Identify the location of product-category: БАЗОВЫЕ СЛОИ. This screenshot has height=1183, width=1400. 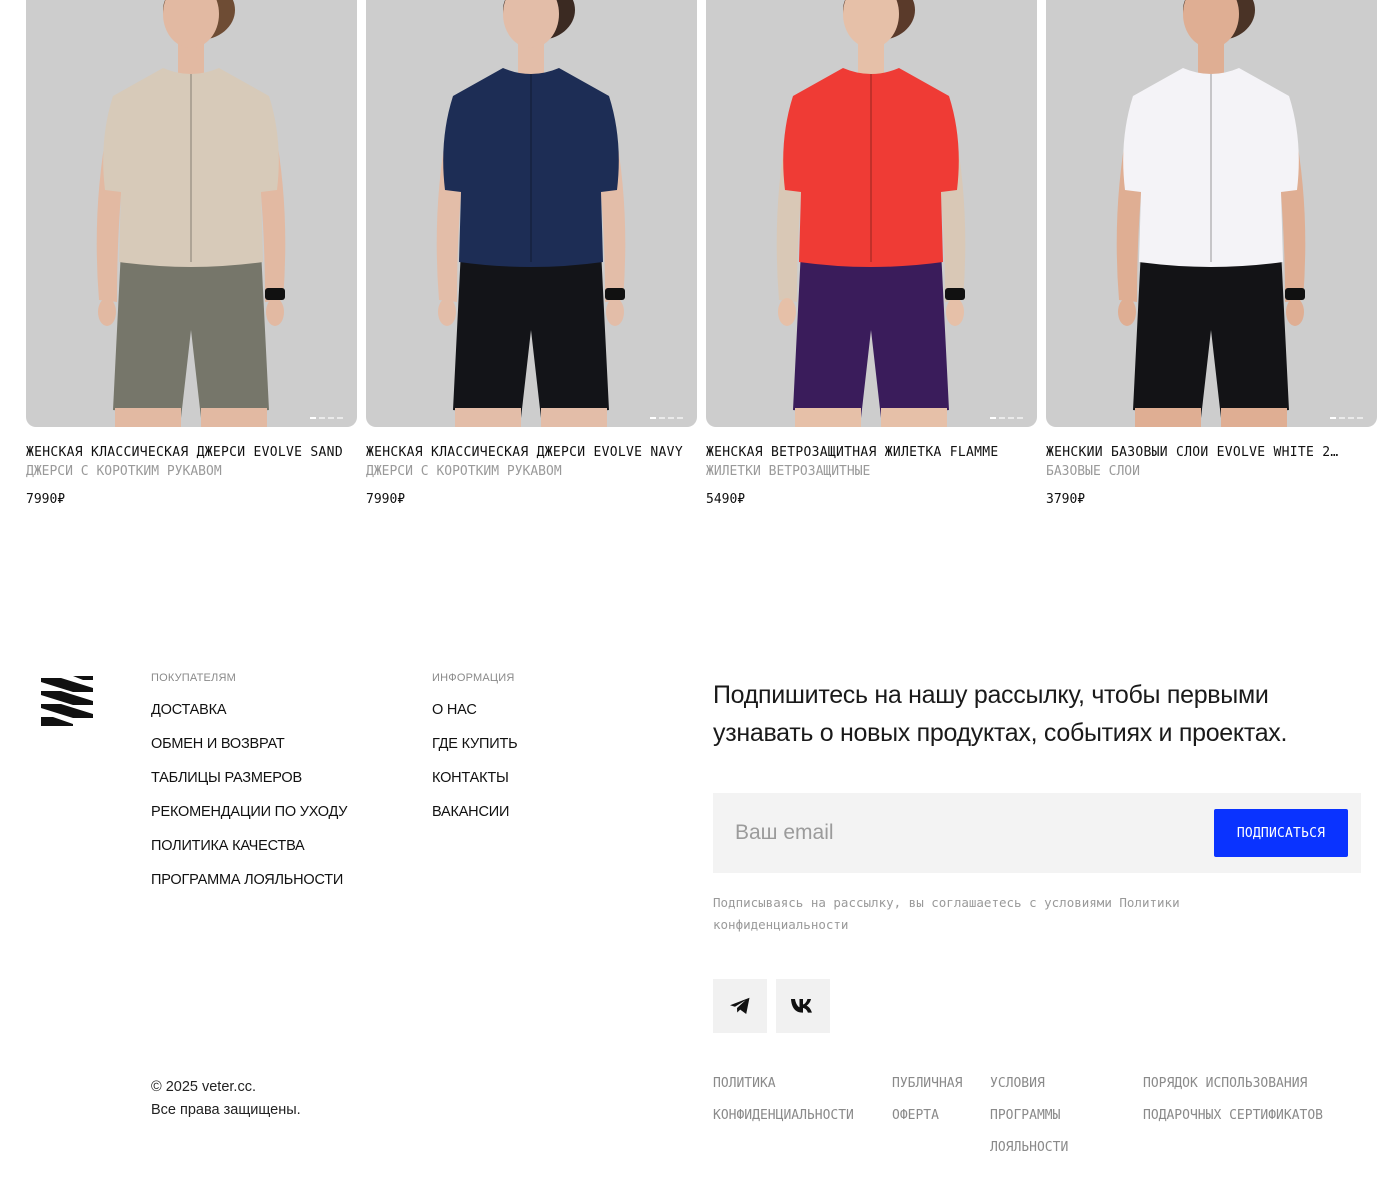
(1093, 471).